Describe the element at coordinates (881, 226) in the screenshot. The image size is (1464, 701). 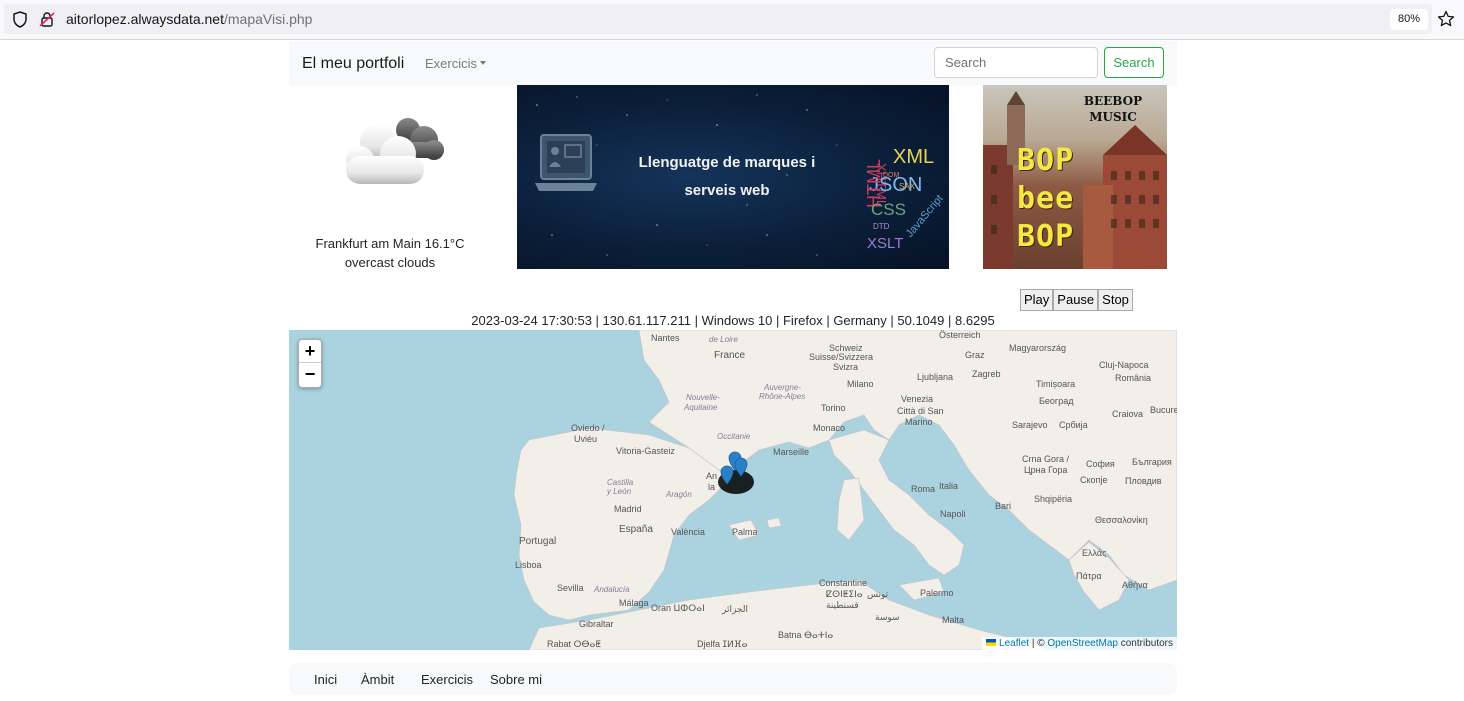
I see `wordcloud-word: DTD` at that location.